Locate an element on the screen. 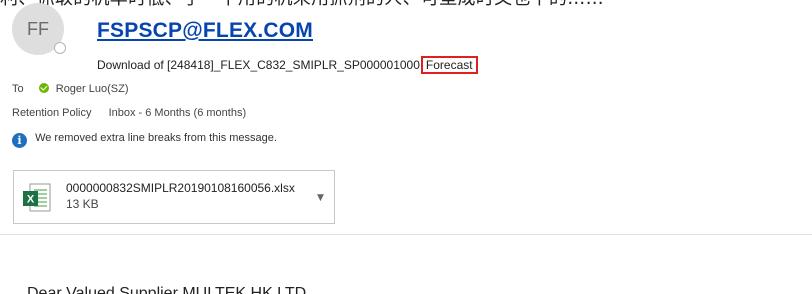 This screenshot has height=294, width=812. sender-address: FSPSCP@FLEX.COM is located at coordinates (205, 31).